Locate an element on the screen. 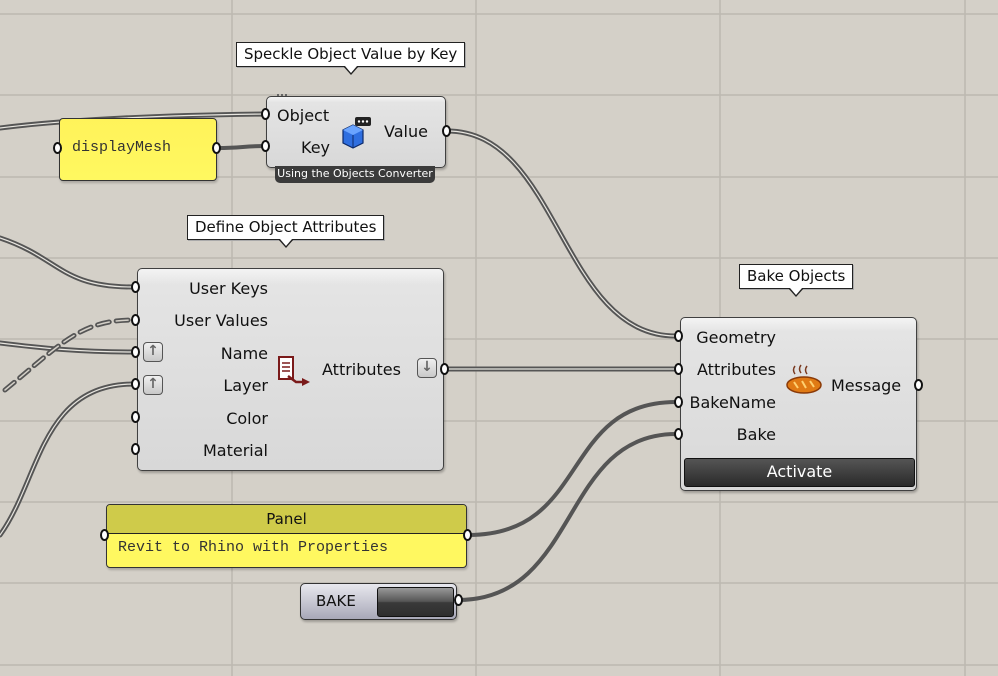 The width and height of the screenshot is (998, 676). define-attributes-tooltip: Define Object Attributes is located at coordinates (286, 231).